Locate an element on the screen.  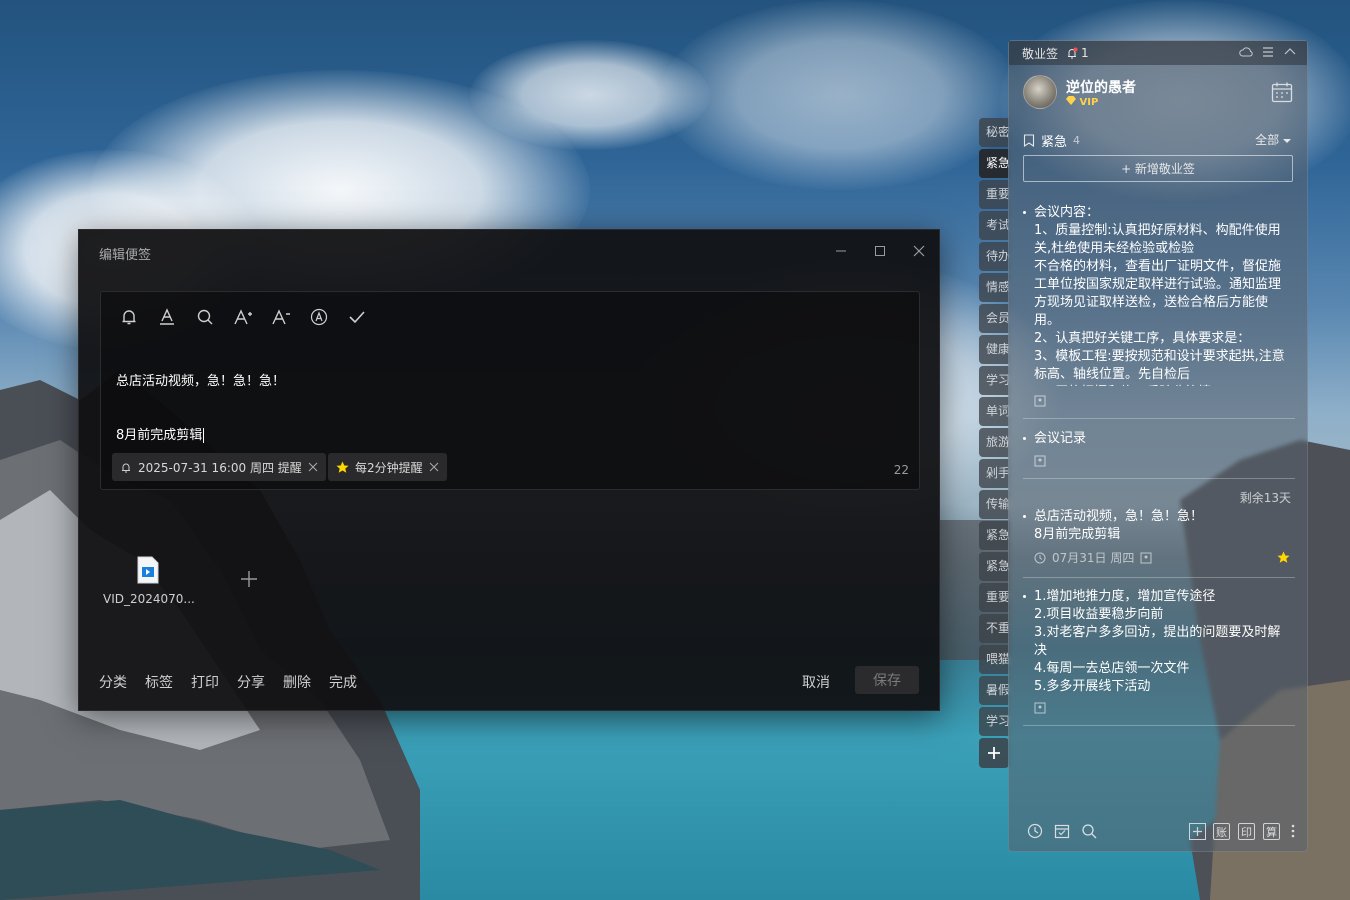
close-button is located at coordinates (919, 251).